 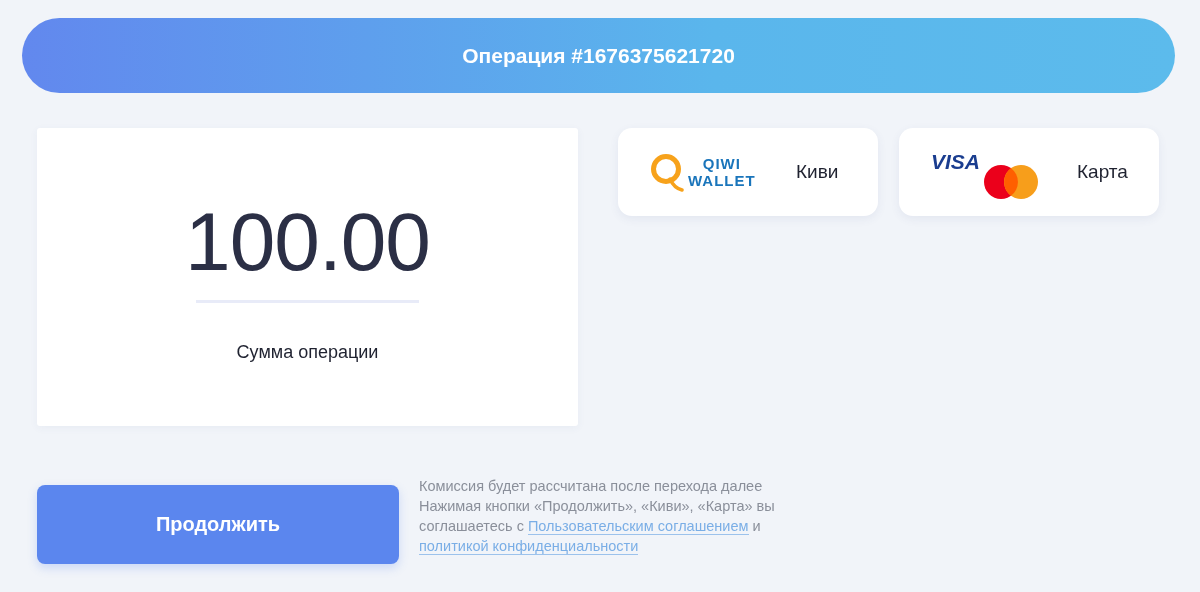 What do you see at coordinates (307, 242) in the screenshot?
I see `amount-value: 100.00` at bounding box center [307, 242].